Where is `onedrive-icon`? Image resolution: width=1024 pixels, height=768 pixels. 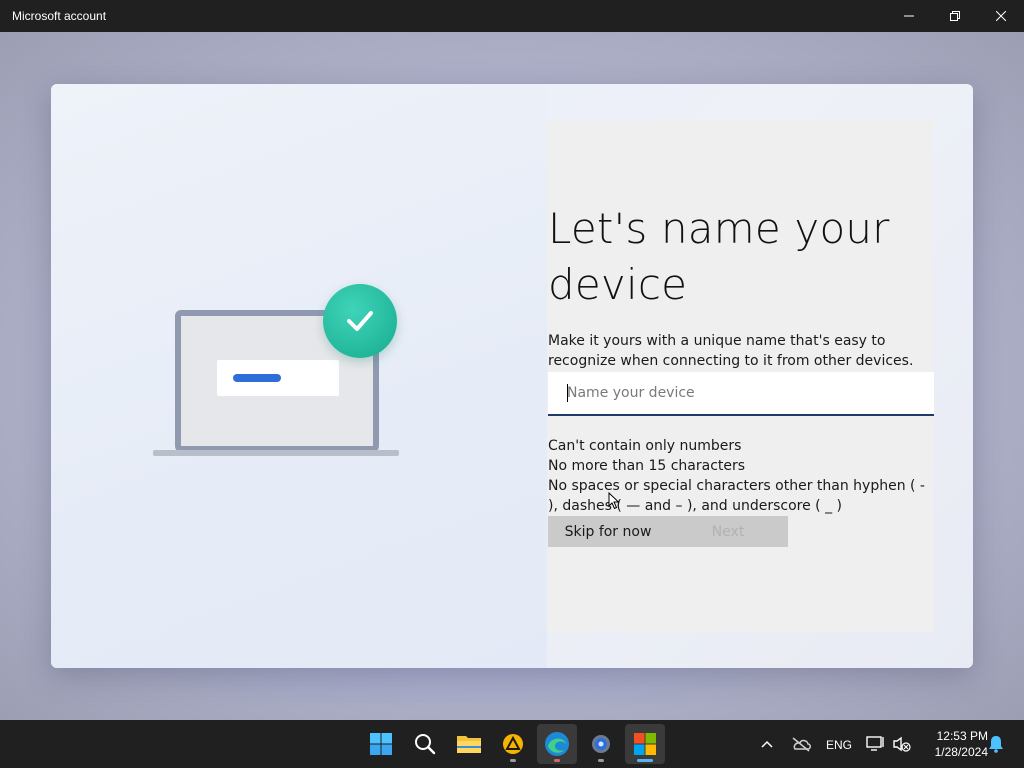 onedrive-icon is located at coordinates (801, 744).